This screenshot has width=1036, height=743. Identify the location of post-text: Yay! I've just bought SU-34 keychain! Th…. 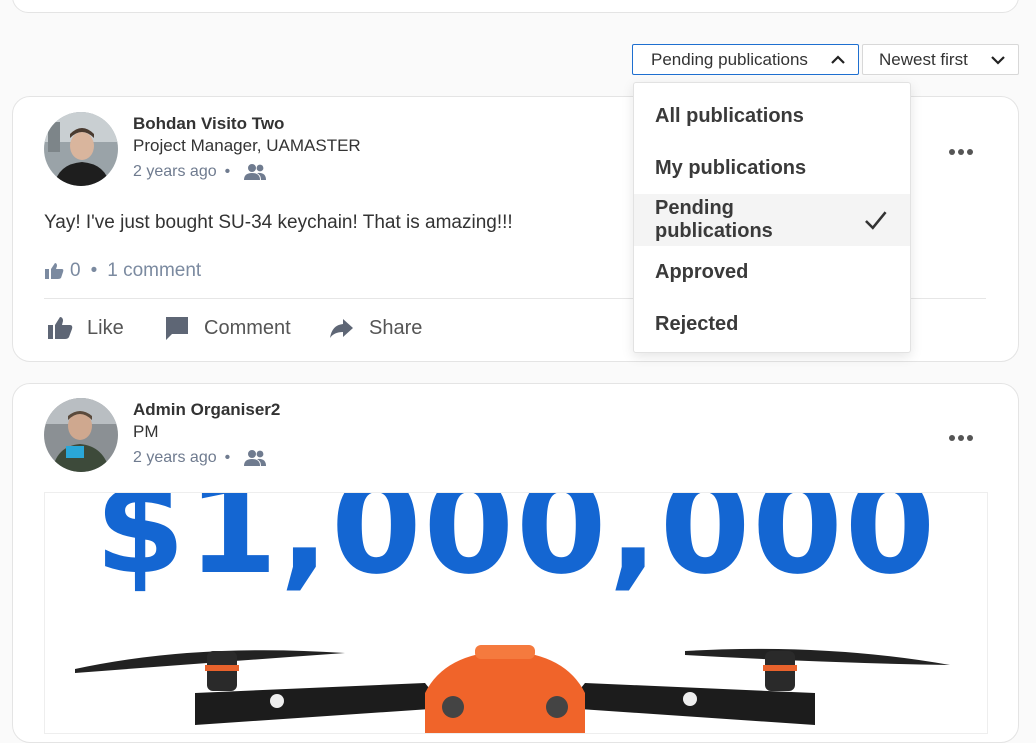
(278, 222).